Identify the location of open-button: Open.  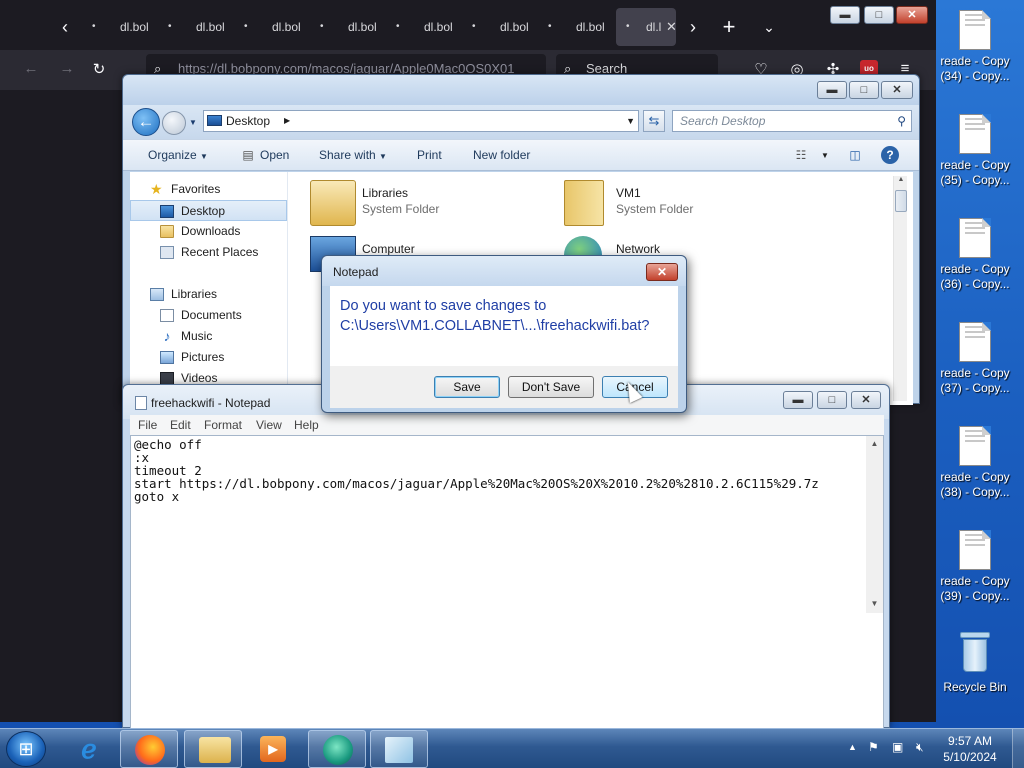
(274, 155).